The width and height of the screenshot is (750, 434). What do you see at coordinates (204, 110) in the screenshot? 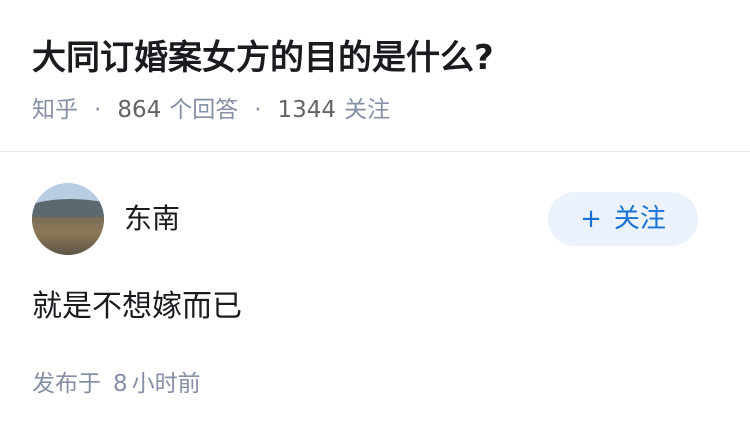
I see `answer-count-label: 个回答` at bounding box center [204, 110].